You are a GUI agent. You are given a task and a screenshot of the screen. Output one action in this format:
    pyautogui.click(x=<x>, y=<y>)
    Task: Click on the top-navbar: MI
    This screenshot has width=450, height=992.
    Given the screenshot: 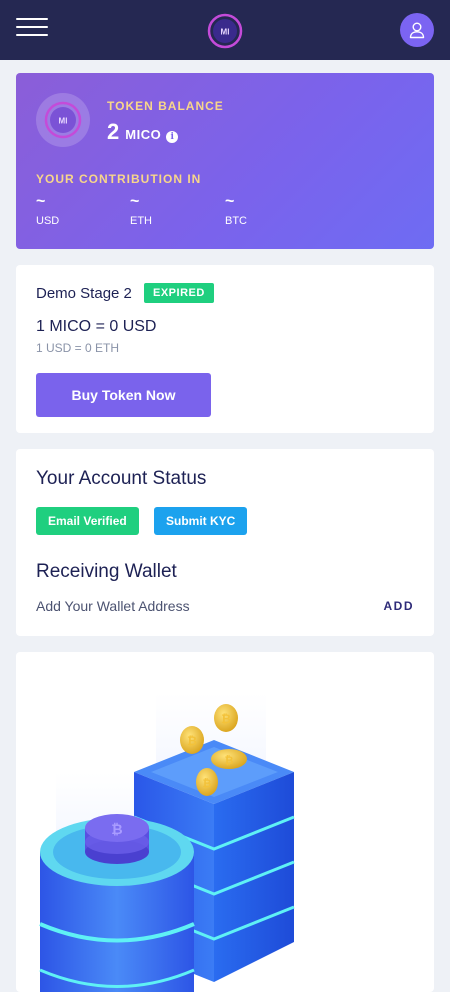 What is the action you would take?
    pyautogui.click(x=225, y=30)
    